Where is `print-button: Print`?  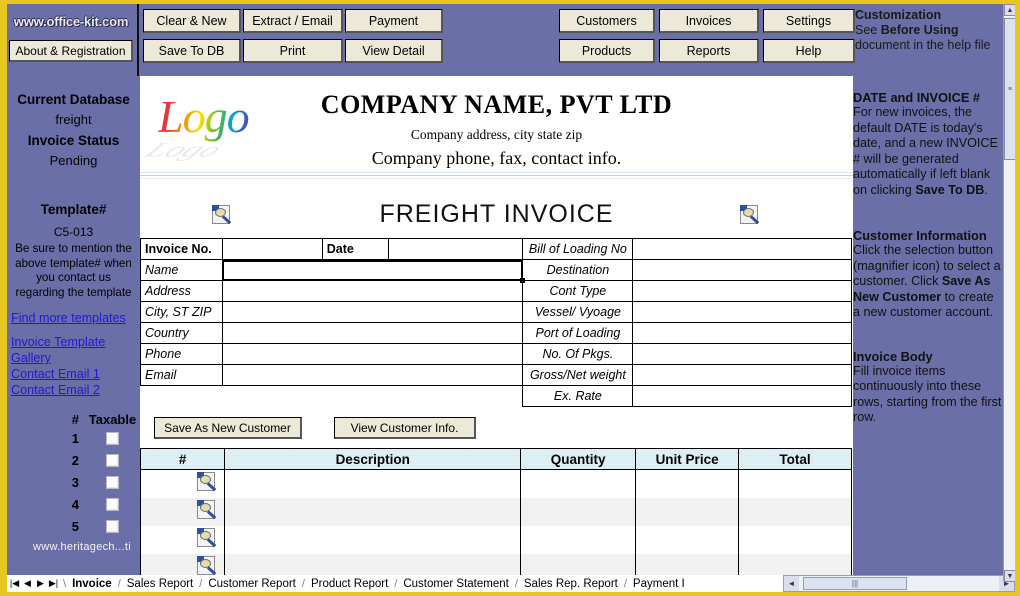
print-button: Print is located at coordinates (293, 51).